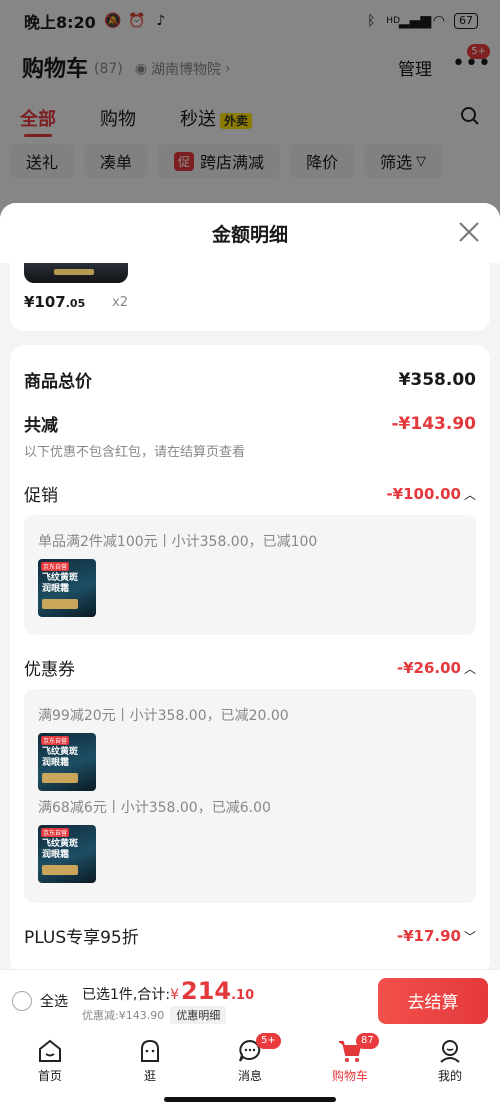  Describe the element at coordinates (41, 426) in the screenshot. I see `reduce-label: 共减` at that location.